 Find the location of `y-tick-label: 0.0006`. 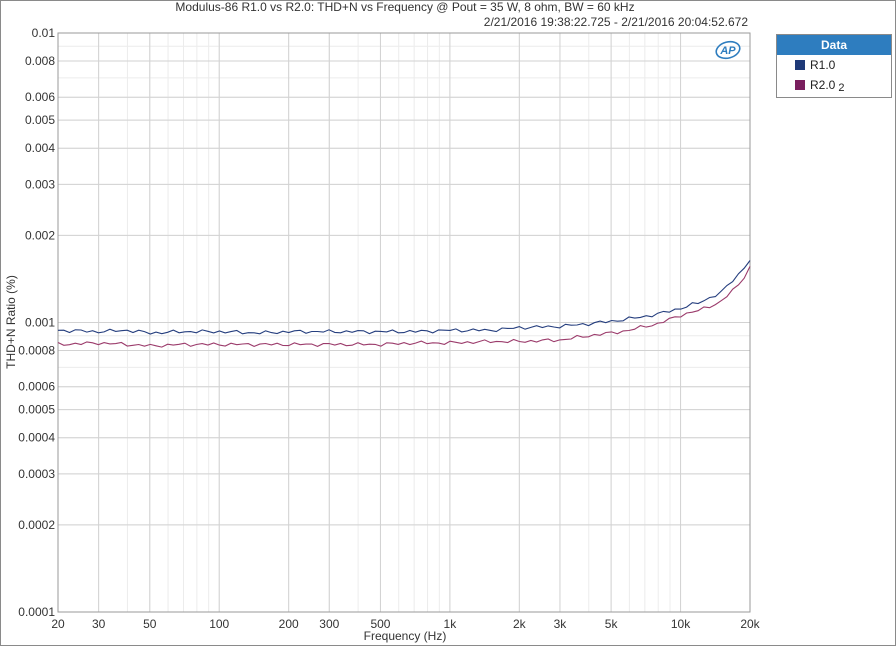

y-tick-label: 0.0006 is located at coordinates (36, 387).